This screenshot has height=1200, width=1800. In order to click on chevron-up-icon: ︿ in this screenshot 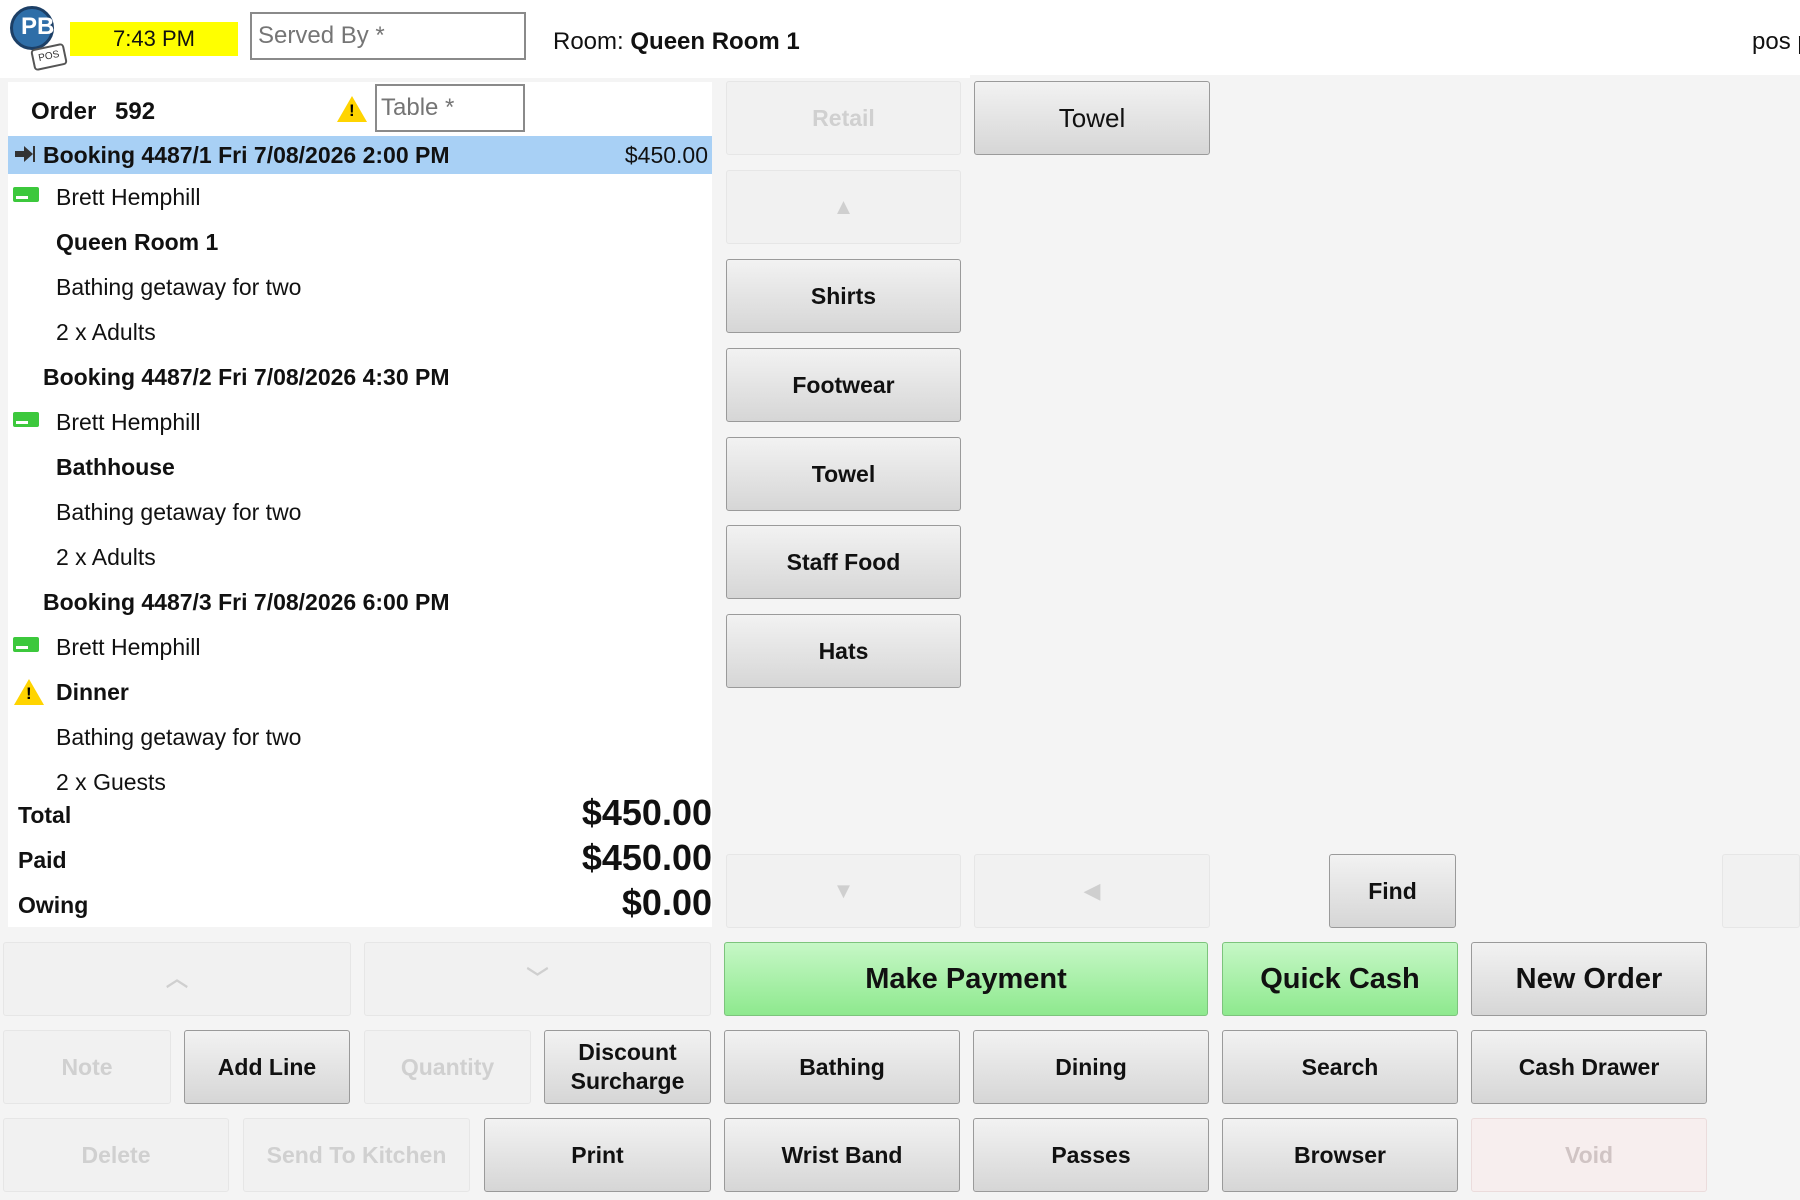, I will do `click(176, 979)`.